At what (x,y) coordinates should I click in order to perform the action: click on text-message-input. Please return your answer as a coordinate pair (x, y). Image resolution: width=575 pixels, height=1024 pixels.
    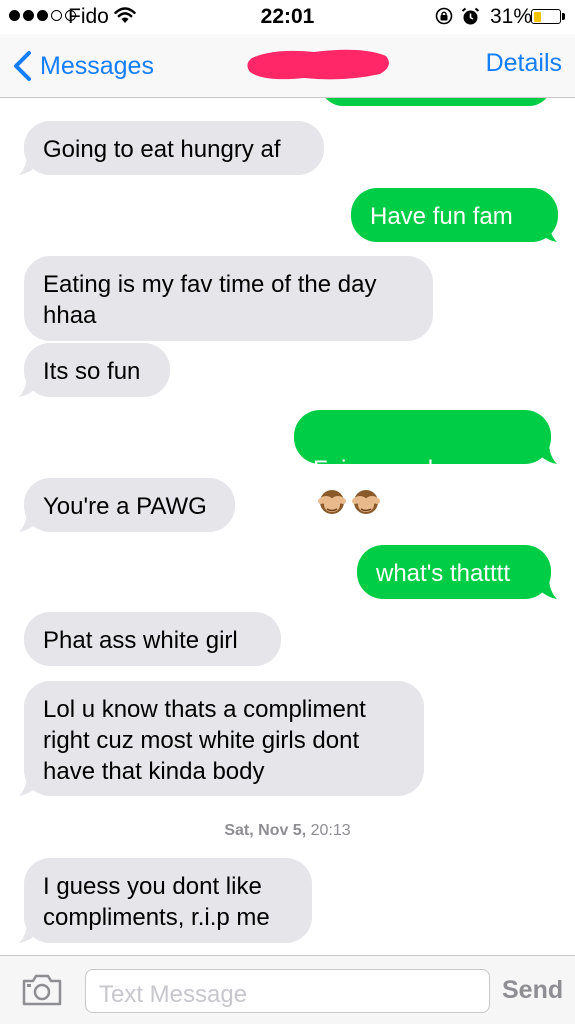
    Looking at the image, I should click on (287, 991).